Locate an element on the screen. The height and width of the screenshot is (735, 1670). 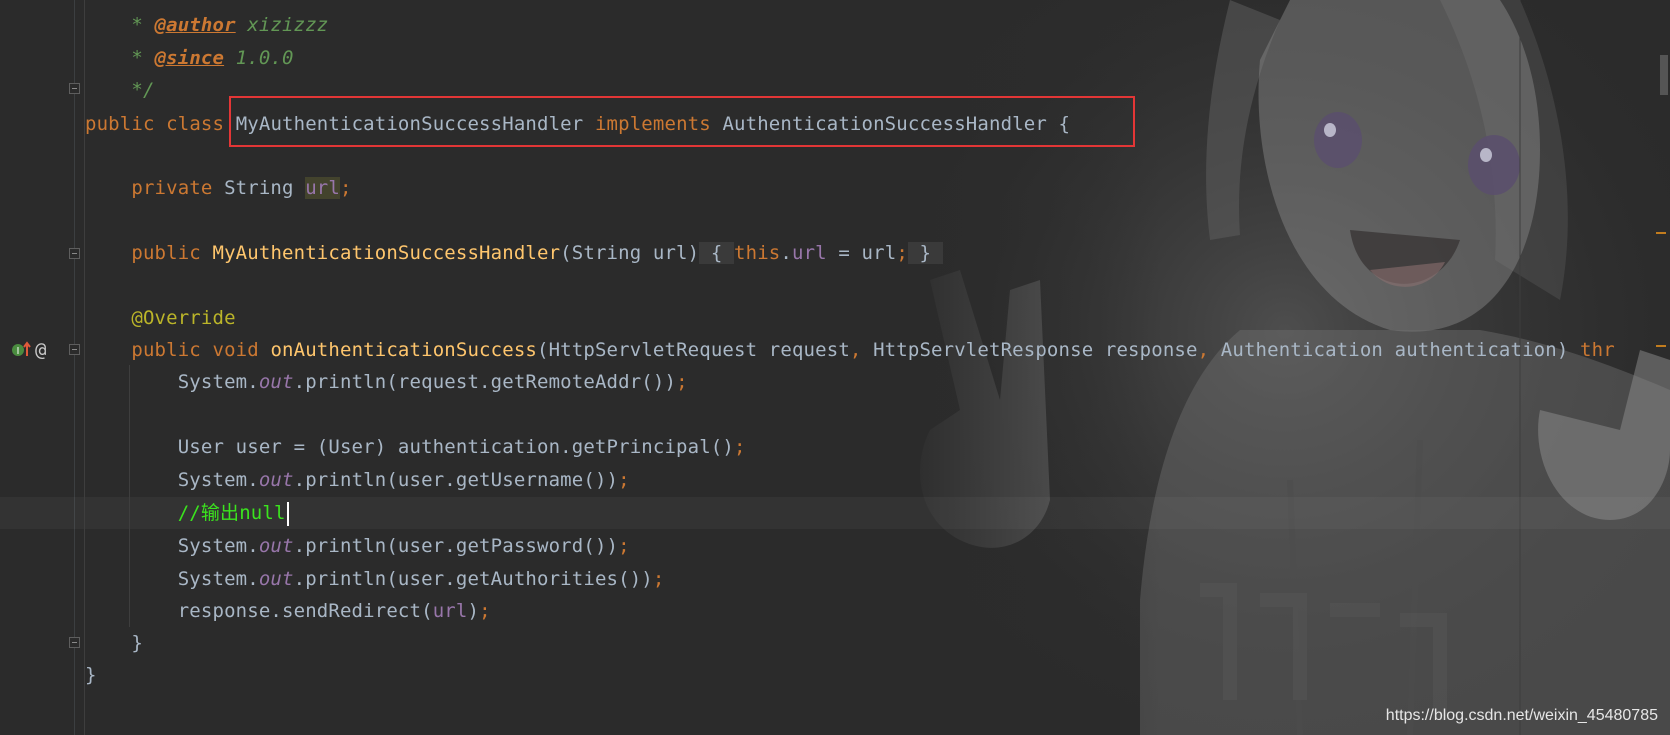
constructor-params: (String url) is located at coordinates (630, 253).